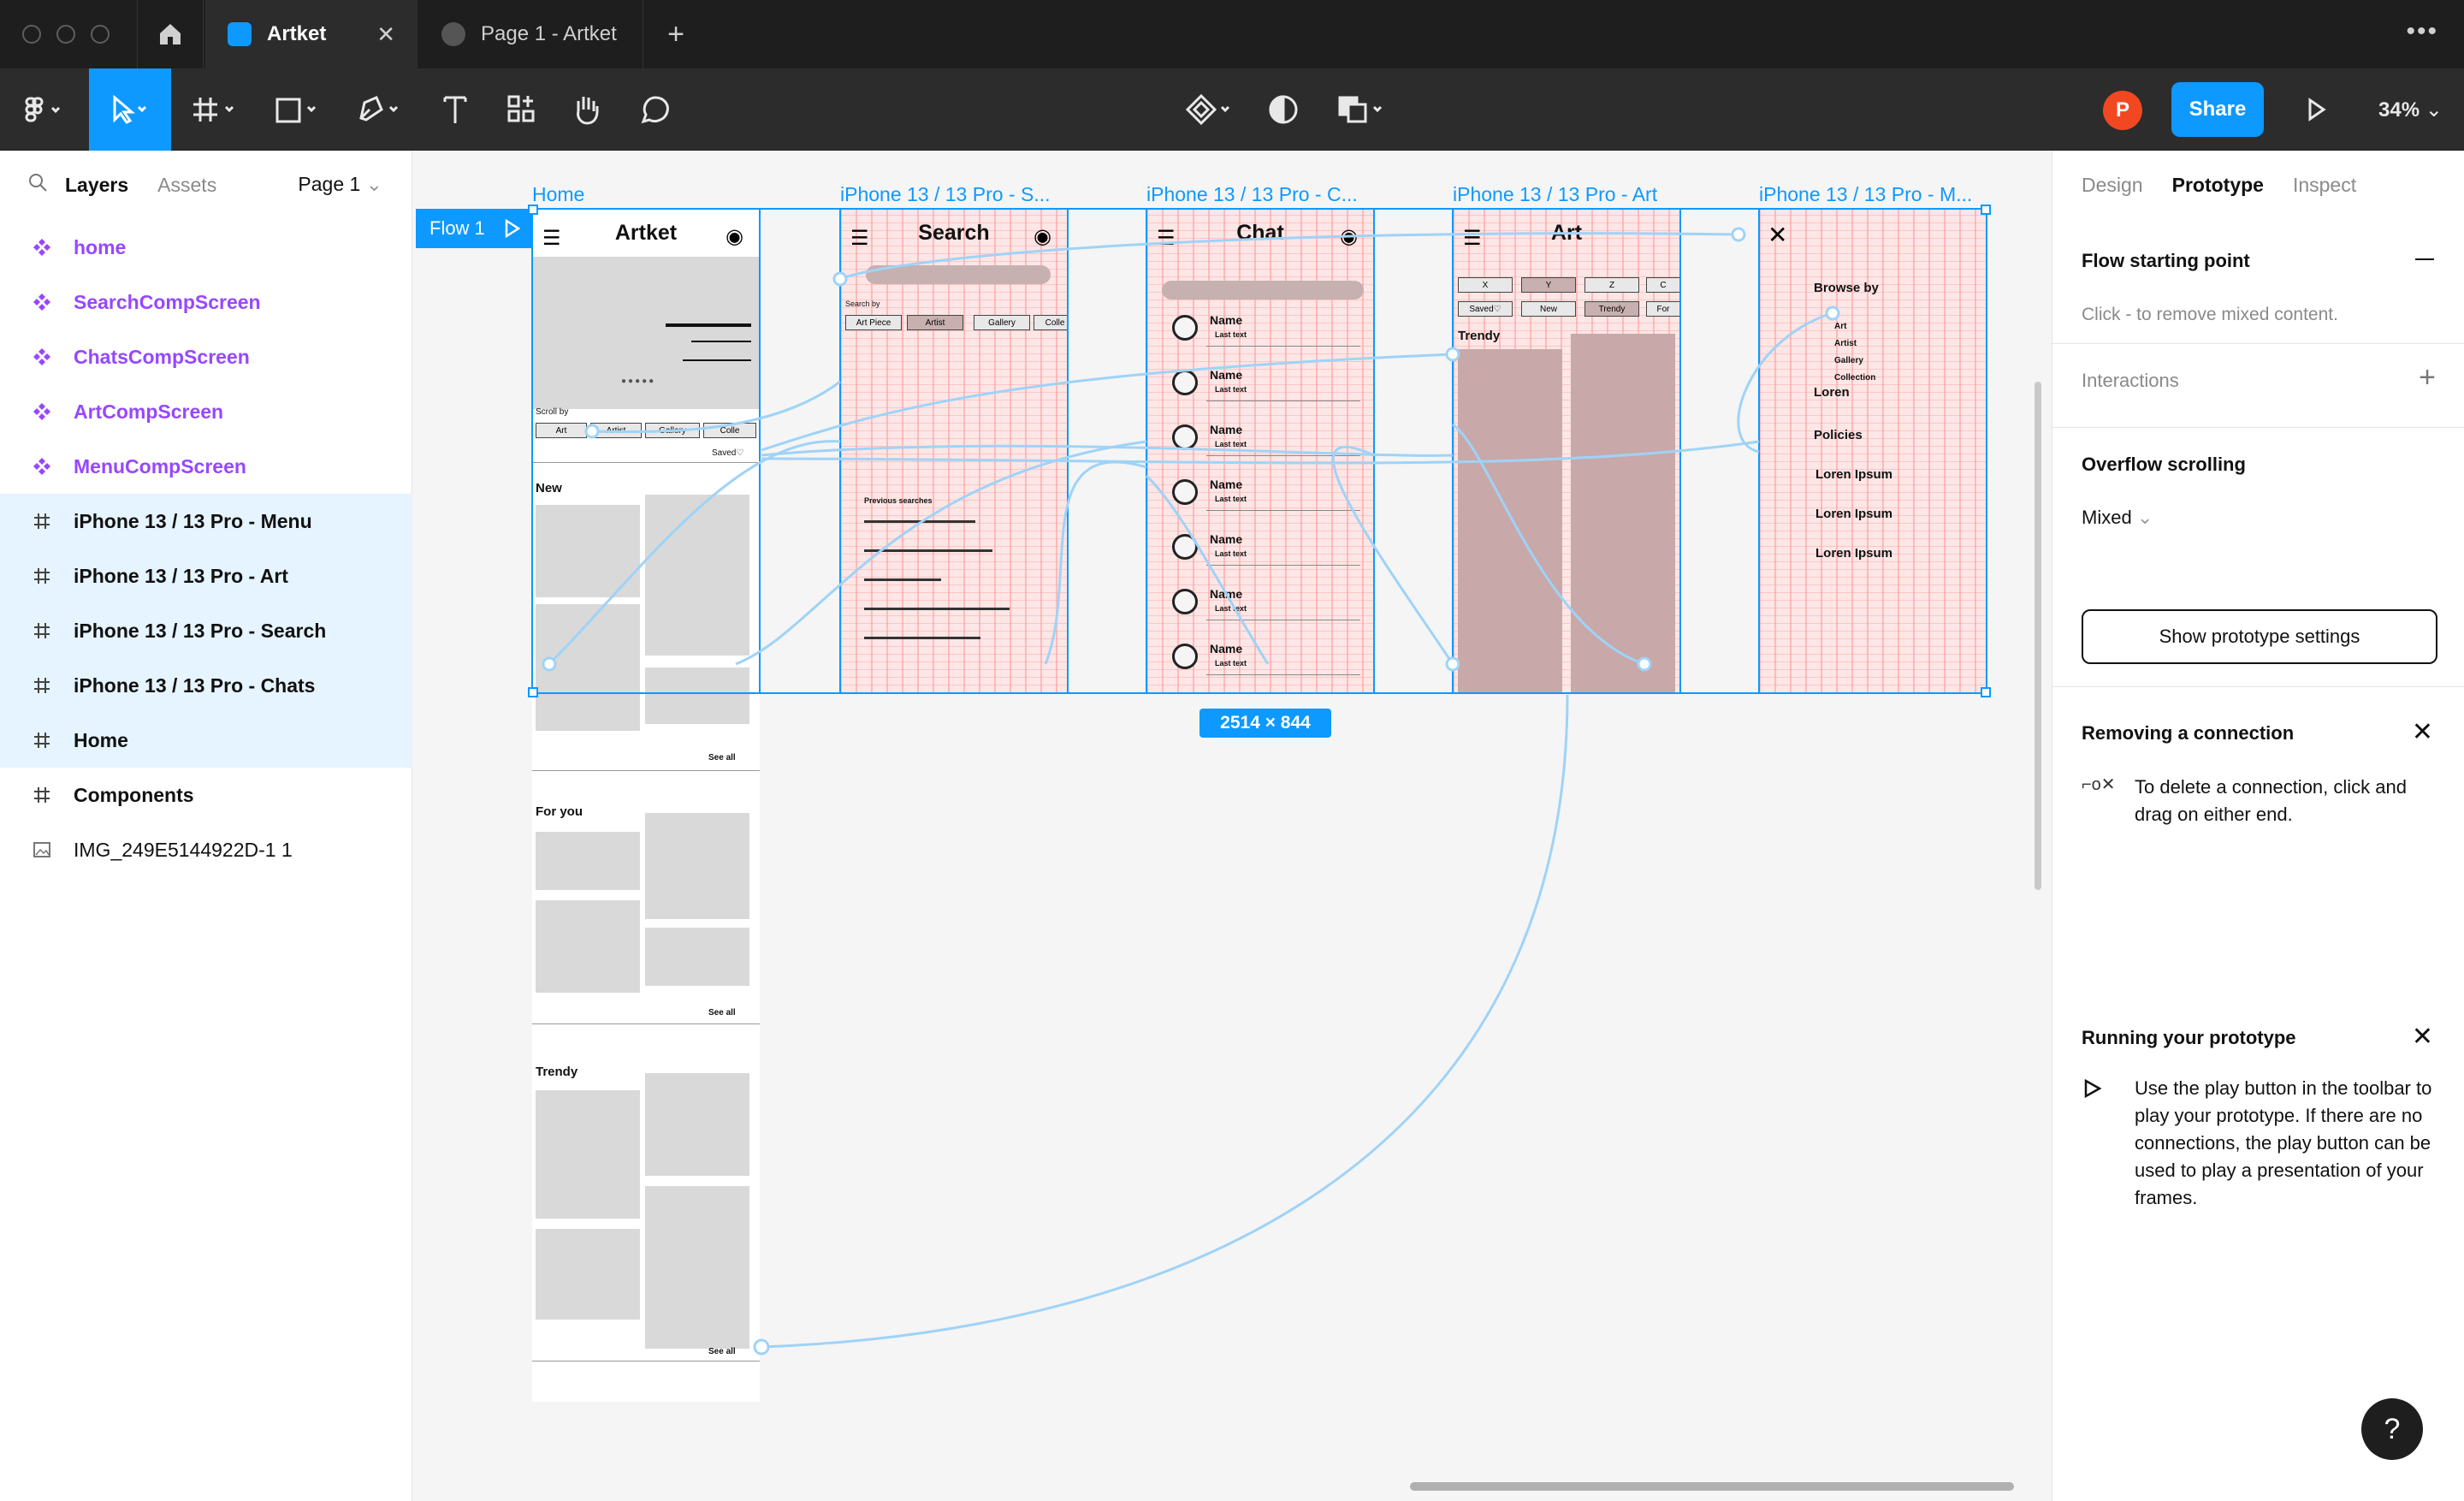  What do you see at coordinates (240, 34) in the screenshot?
I see `figma-file-icon` at bounding box center [240, 34].